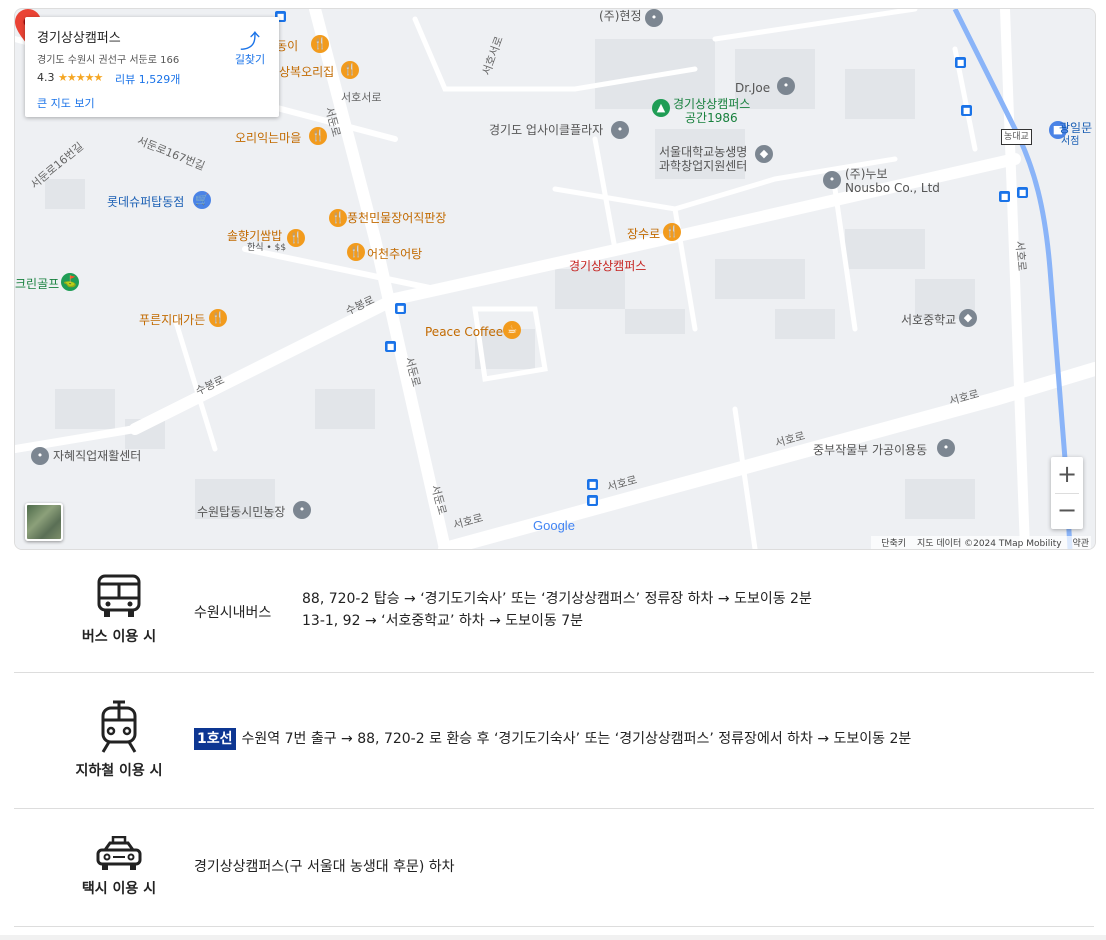 The width and height of the screenshot is (1106, 940). I want to click on map-label: 서울대학교농생명, so click(703, 152).